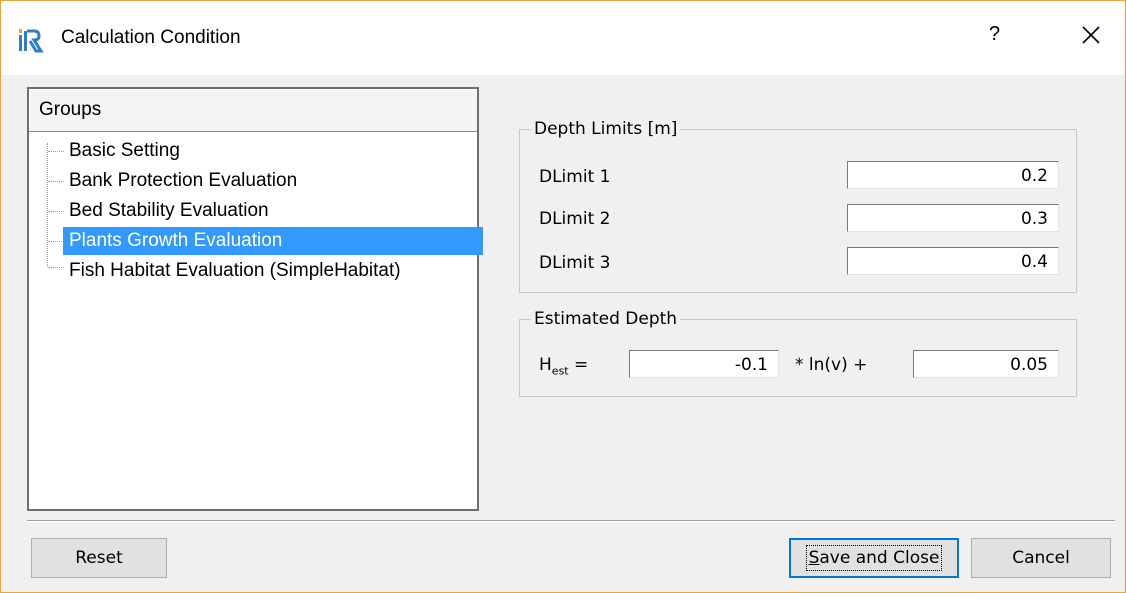 The width and height of the screenshot is (1126, 593). What do you see at coordinates (986, 364) in the screenshot?
I see `constant-field: 0.05` at bounding box center [986, 364].